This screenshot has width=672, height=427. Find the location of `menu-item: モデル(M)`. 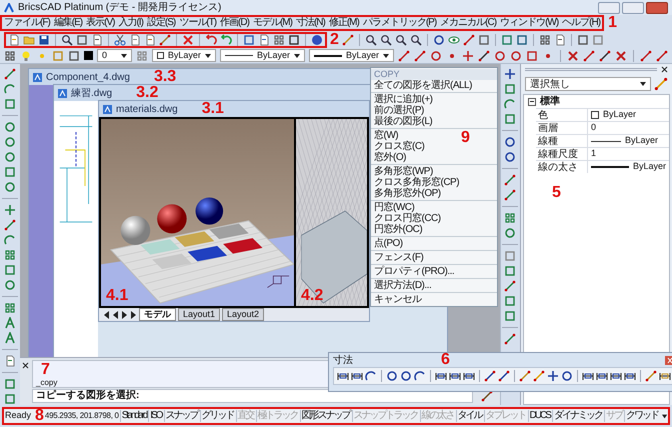

menu-item: モデル(M) is located at coordinates (272, 23).